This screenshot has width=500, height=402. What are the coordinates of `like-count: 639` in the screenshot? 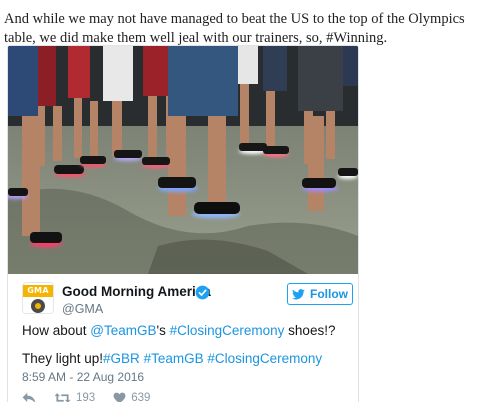 It's located at (141, 397).